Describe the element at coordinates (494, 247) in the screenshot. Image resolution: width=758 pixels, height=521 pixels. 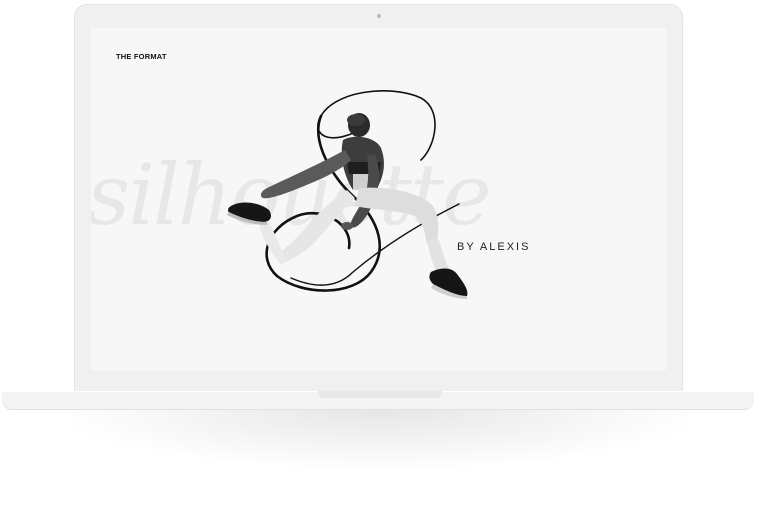
I see `byline-text: BY ALEXIS` at that location.